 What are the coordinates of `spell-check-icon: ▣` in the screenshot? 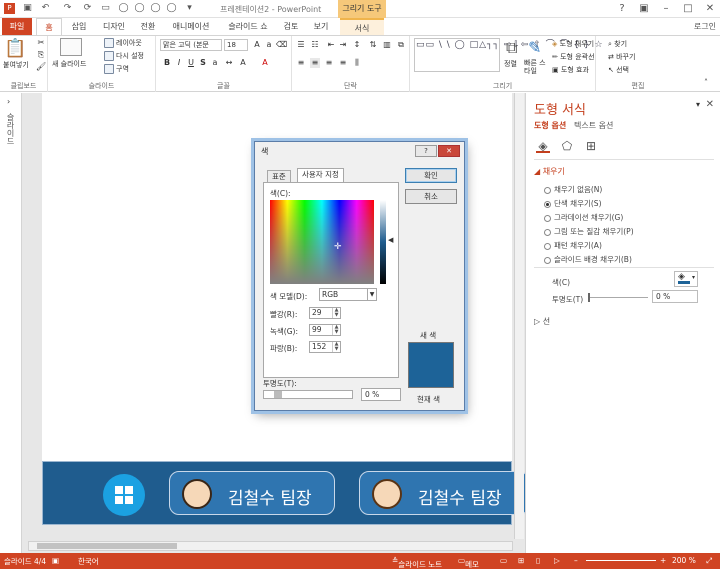 It's located at (55, 560).